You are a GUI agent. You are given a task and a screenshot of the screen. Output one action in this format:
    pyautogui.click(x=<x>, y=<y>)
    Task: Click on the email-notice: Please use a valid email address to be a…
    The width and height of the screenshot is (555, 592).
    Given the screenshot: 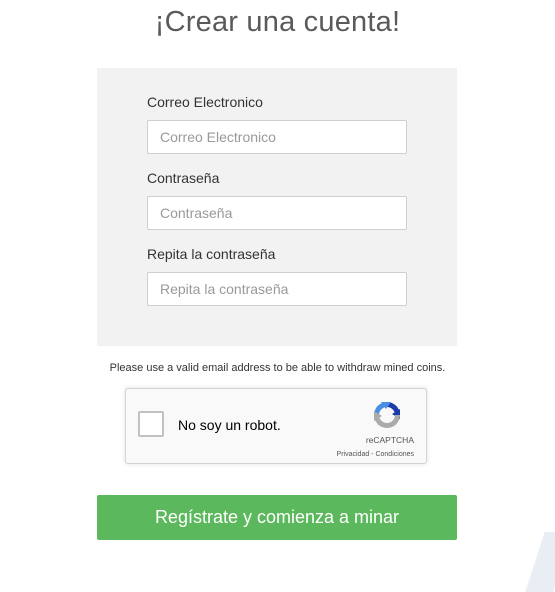 What is the action you would take?
    pyautogui.click(x=277, y=368)
    